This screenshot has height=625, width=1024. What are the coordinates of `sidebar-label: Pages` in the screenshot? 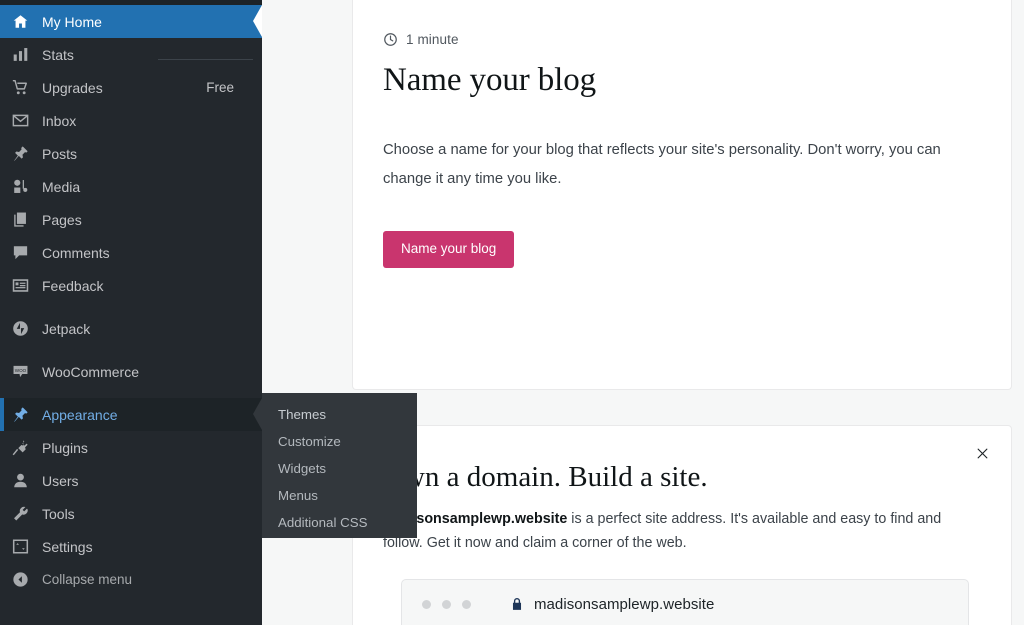 It's located at (62, 219).